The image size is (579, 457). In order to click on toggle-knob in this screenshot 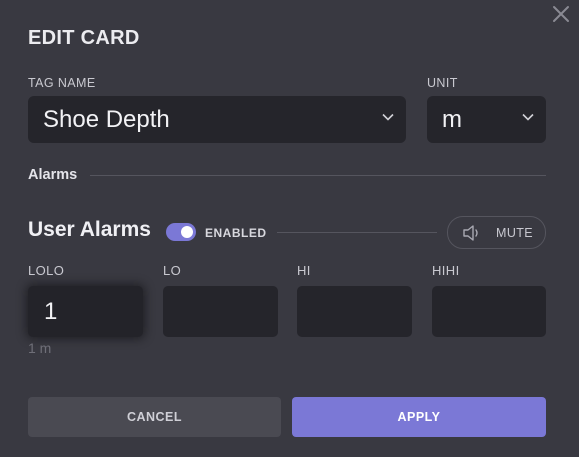, I will do `click(187, 232)`.